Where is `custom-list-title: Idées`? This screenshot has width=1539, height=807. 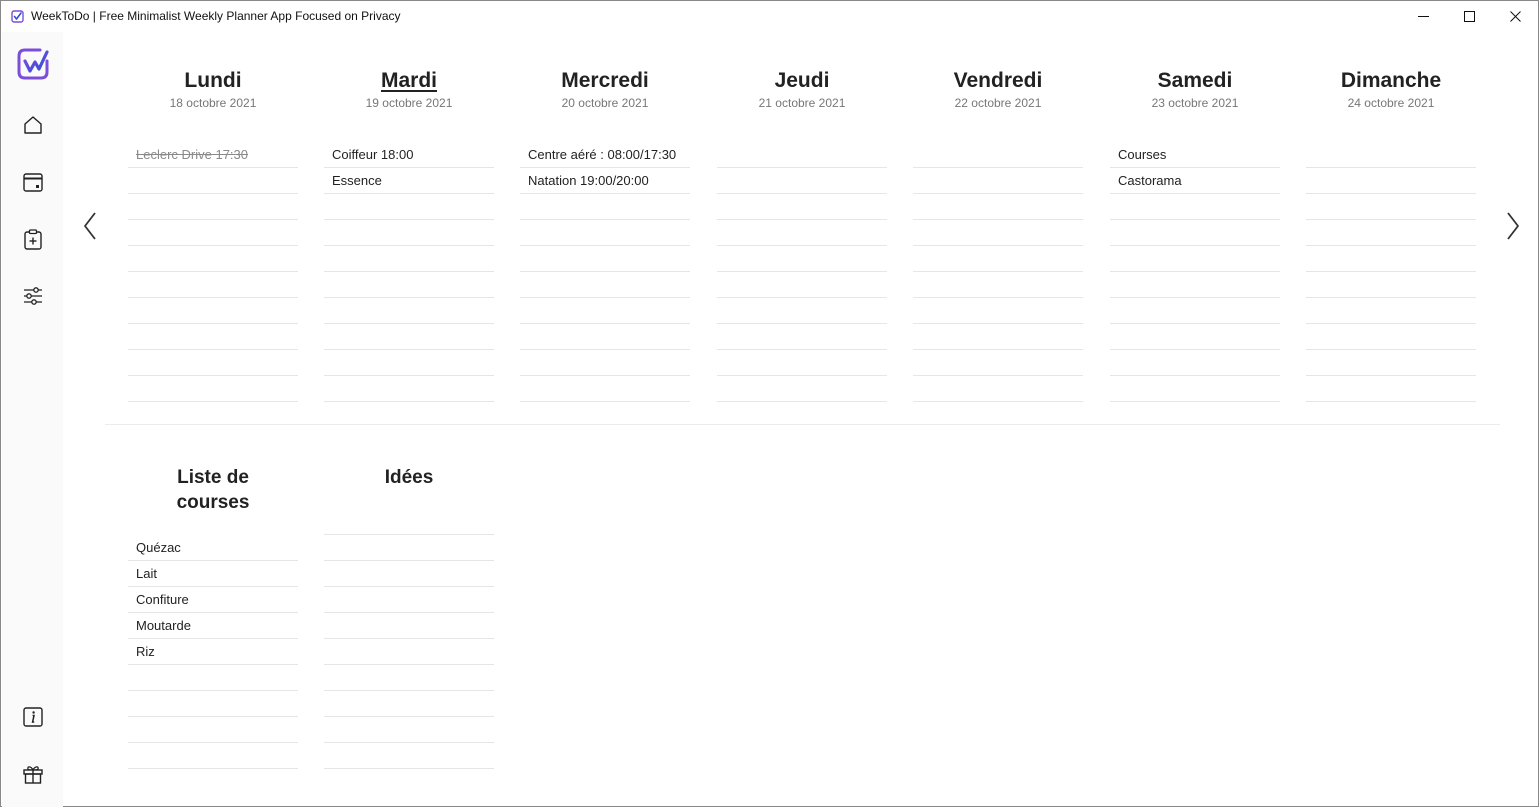
custom-list-title: Idées is located at coordinates (409, 477).